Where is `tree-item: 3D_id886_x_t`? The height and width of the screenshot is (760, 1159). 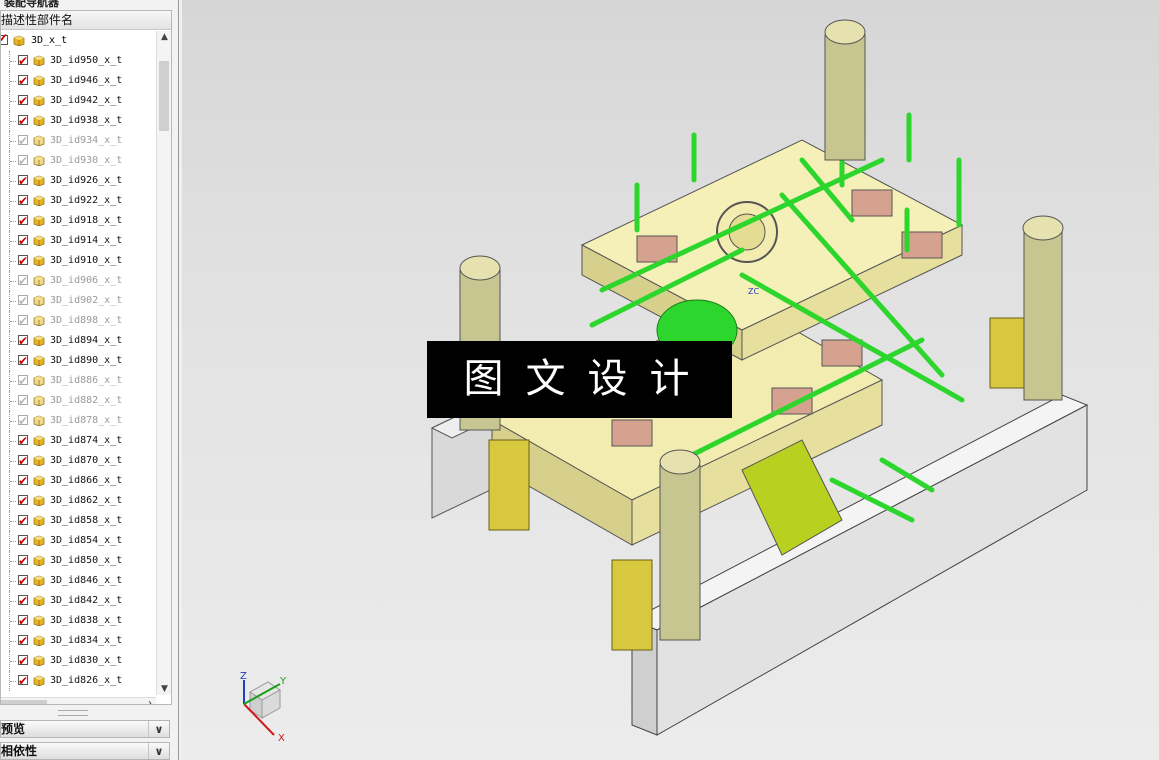 tree-item: 3D_id886_x_t is located at coordinates (78, 381).